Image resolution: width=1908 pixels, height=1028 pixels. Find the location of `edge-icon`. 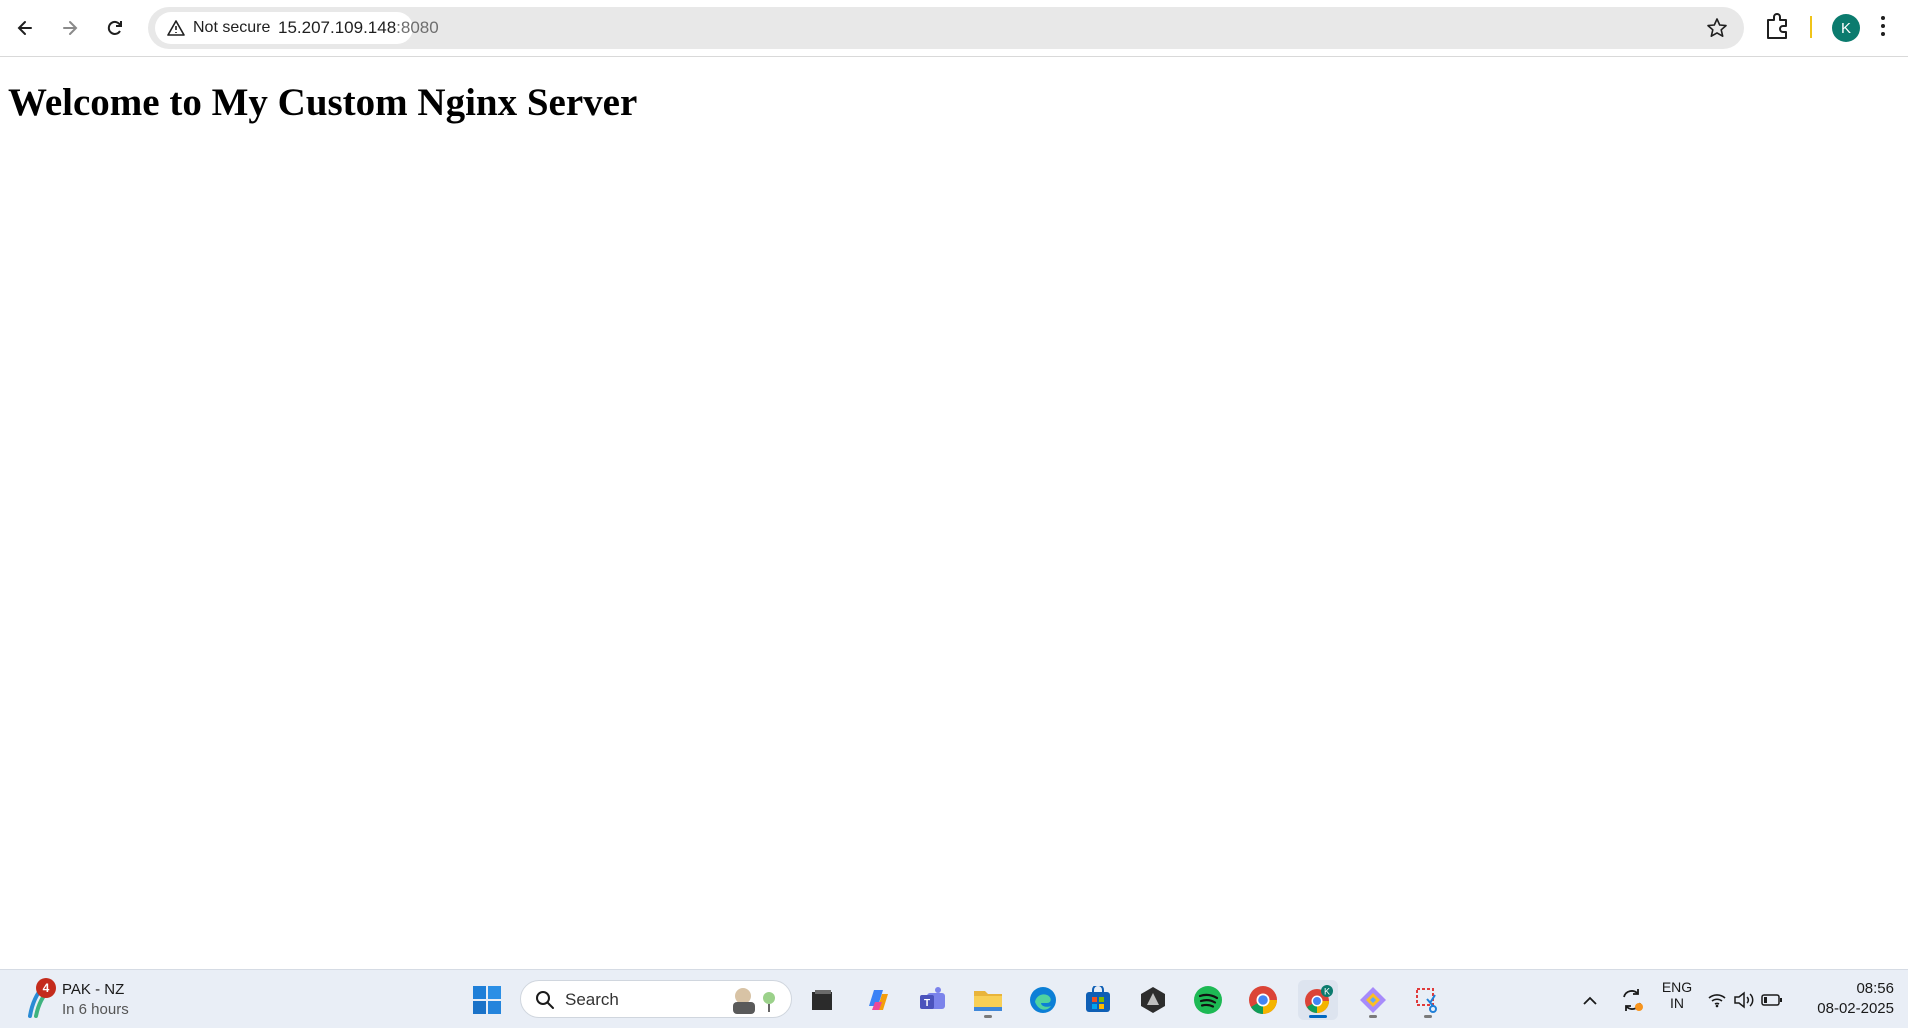

edge-icon is located at coordinates (1043, 1000).